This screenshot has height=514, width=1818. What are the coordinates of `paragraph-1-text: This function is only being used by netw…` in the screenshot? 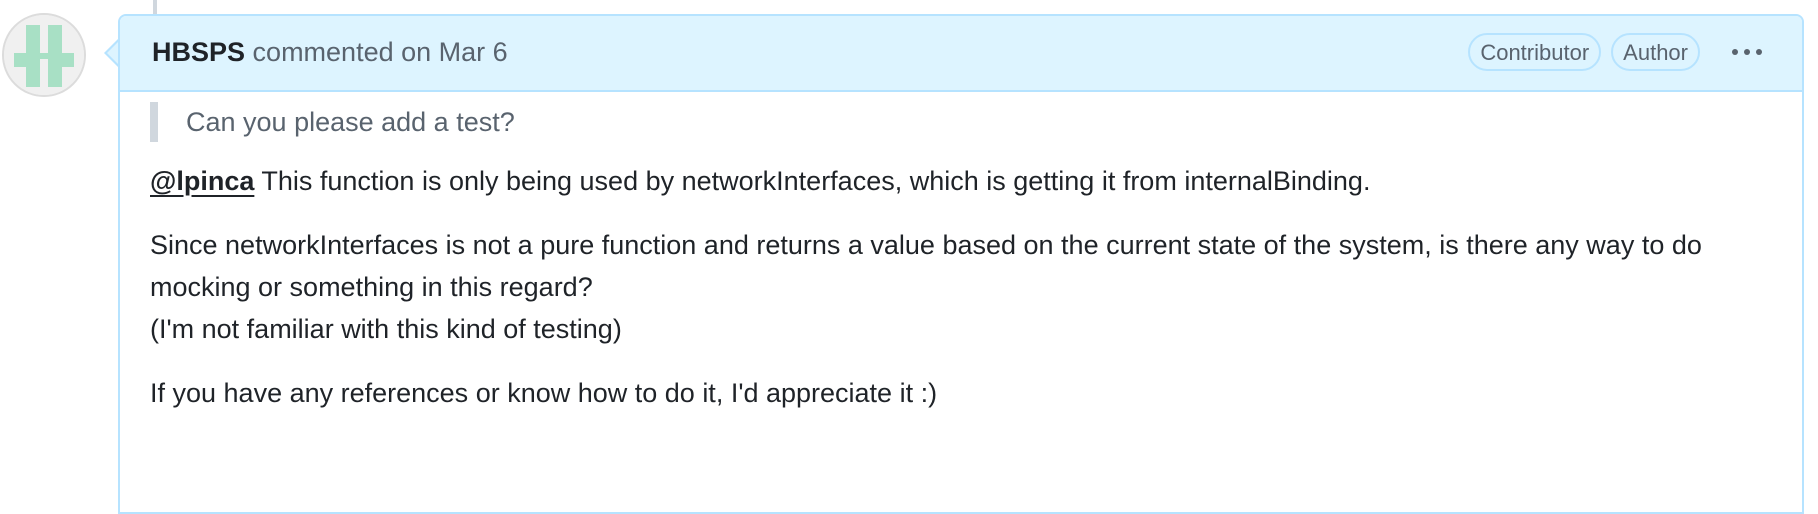 It's located at (812, 181).